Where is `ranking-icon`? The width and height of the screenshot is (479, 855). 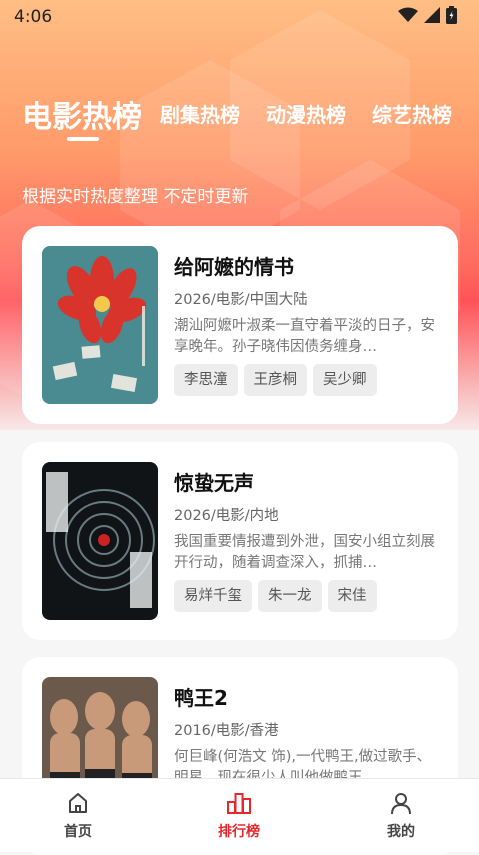 ranking-icon is located at coordinates (239, 803).